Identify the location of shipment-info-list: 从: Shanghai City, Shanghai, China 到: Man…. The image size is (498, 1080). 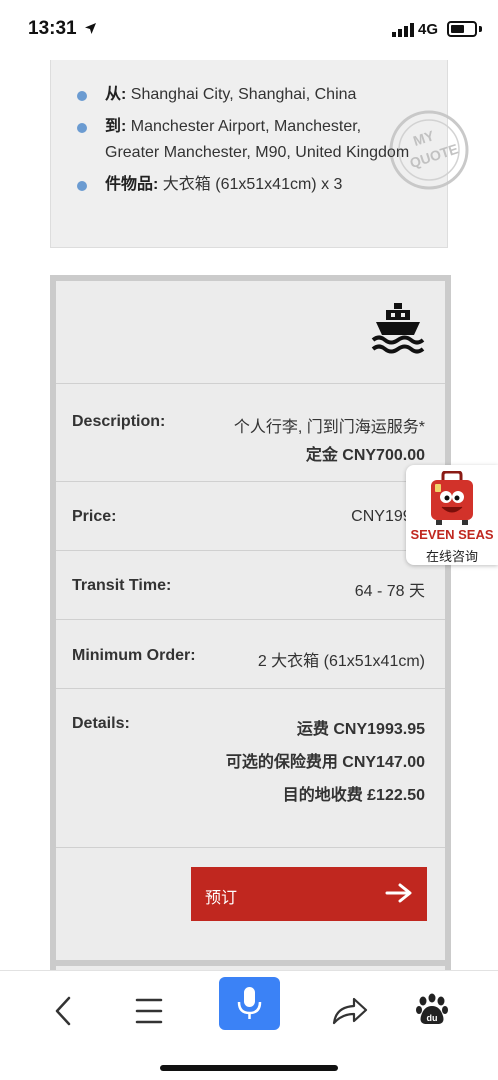
(247, 143).